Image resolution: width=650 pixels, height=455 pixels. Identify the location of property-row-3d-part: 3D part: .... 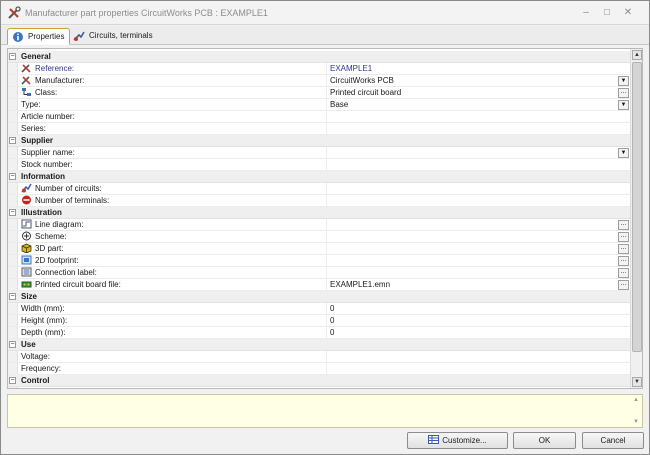
(319, 249).